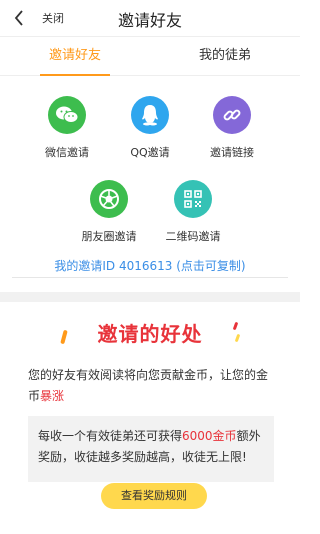 Image resolution: width=320 pixels, height=534 pixels. I want to click on active-tab-indicator, so click(75, 75).